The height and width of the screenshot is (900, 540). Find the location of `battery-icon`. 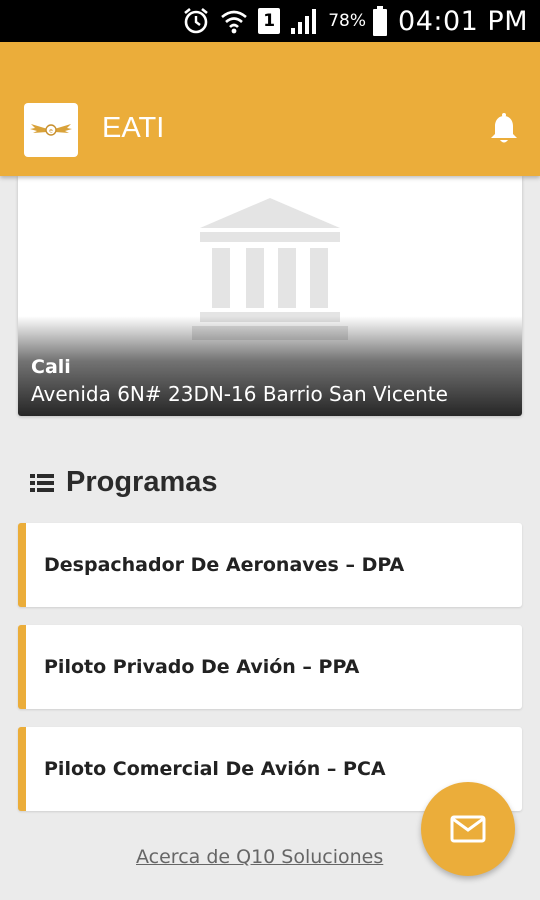

battery-icon is located at coordinates (380, 21).